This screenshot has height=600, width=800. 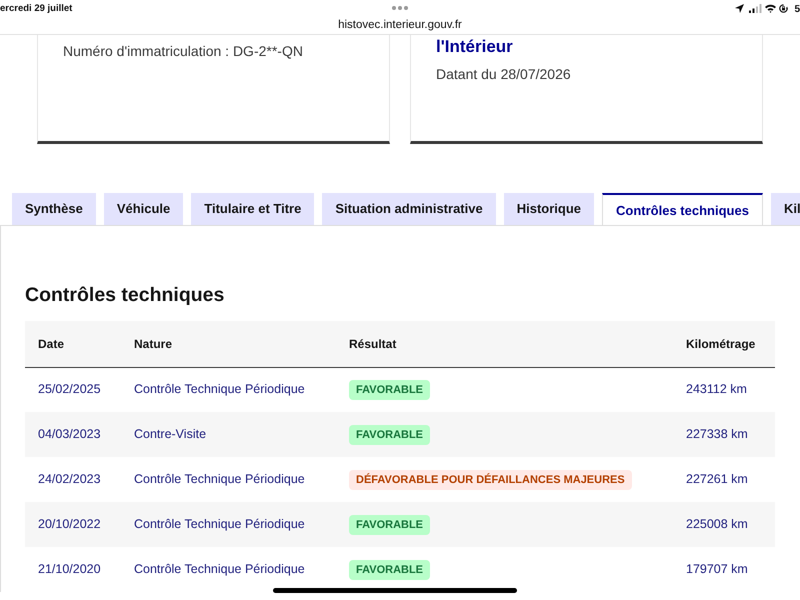 What do you see at coordinates (73, 434) in the screenshot?
I see `date-text: 04/03/2023` at bounding box center [73, 434].